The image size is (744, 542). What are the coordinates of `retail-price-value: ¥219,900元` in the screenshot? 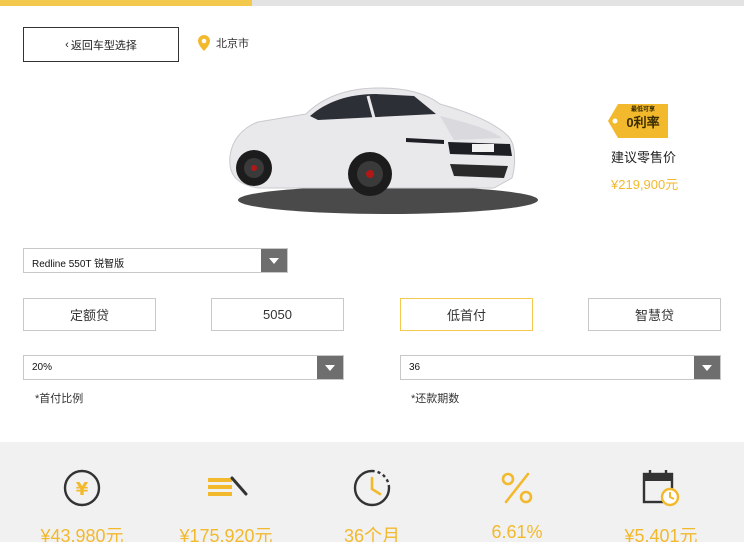 It's located at (645, 184).